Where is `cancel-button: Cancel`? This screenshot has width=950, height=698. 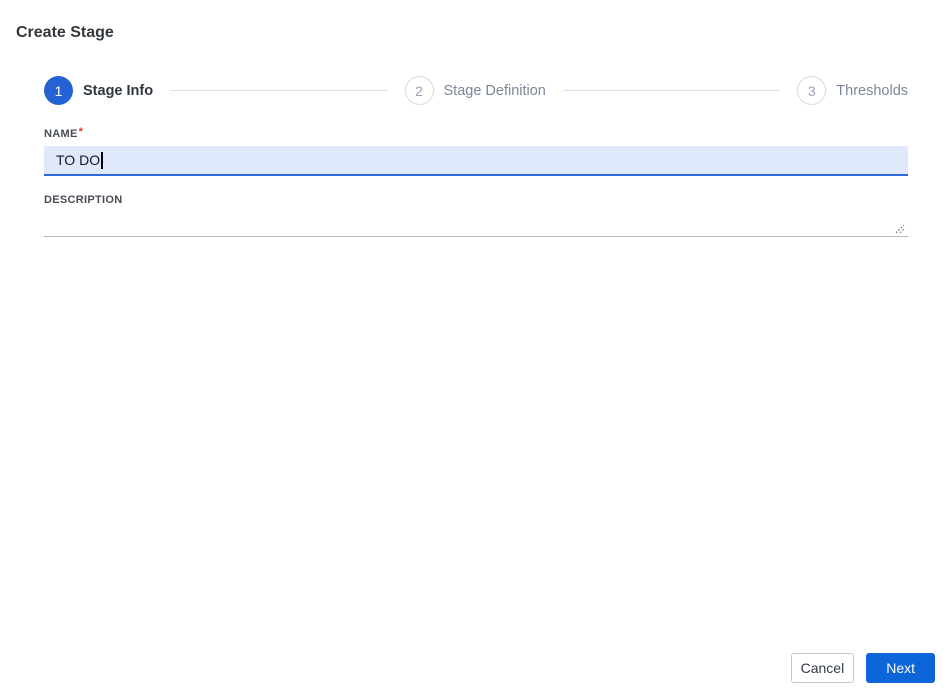 cancel-button: Cancel is located at coordinates (822, 668).